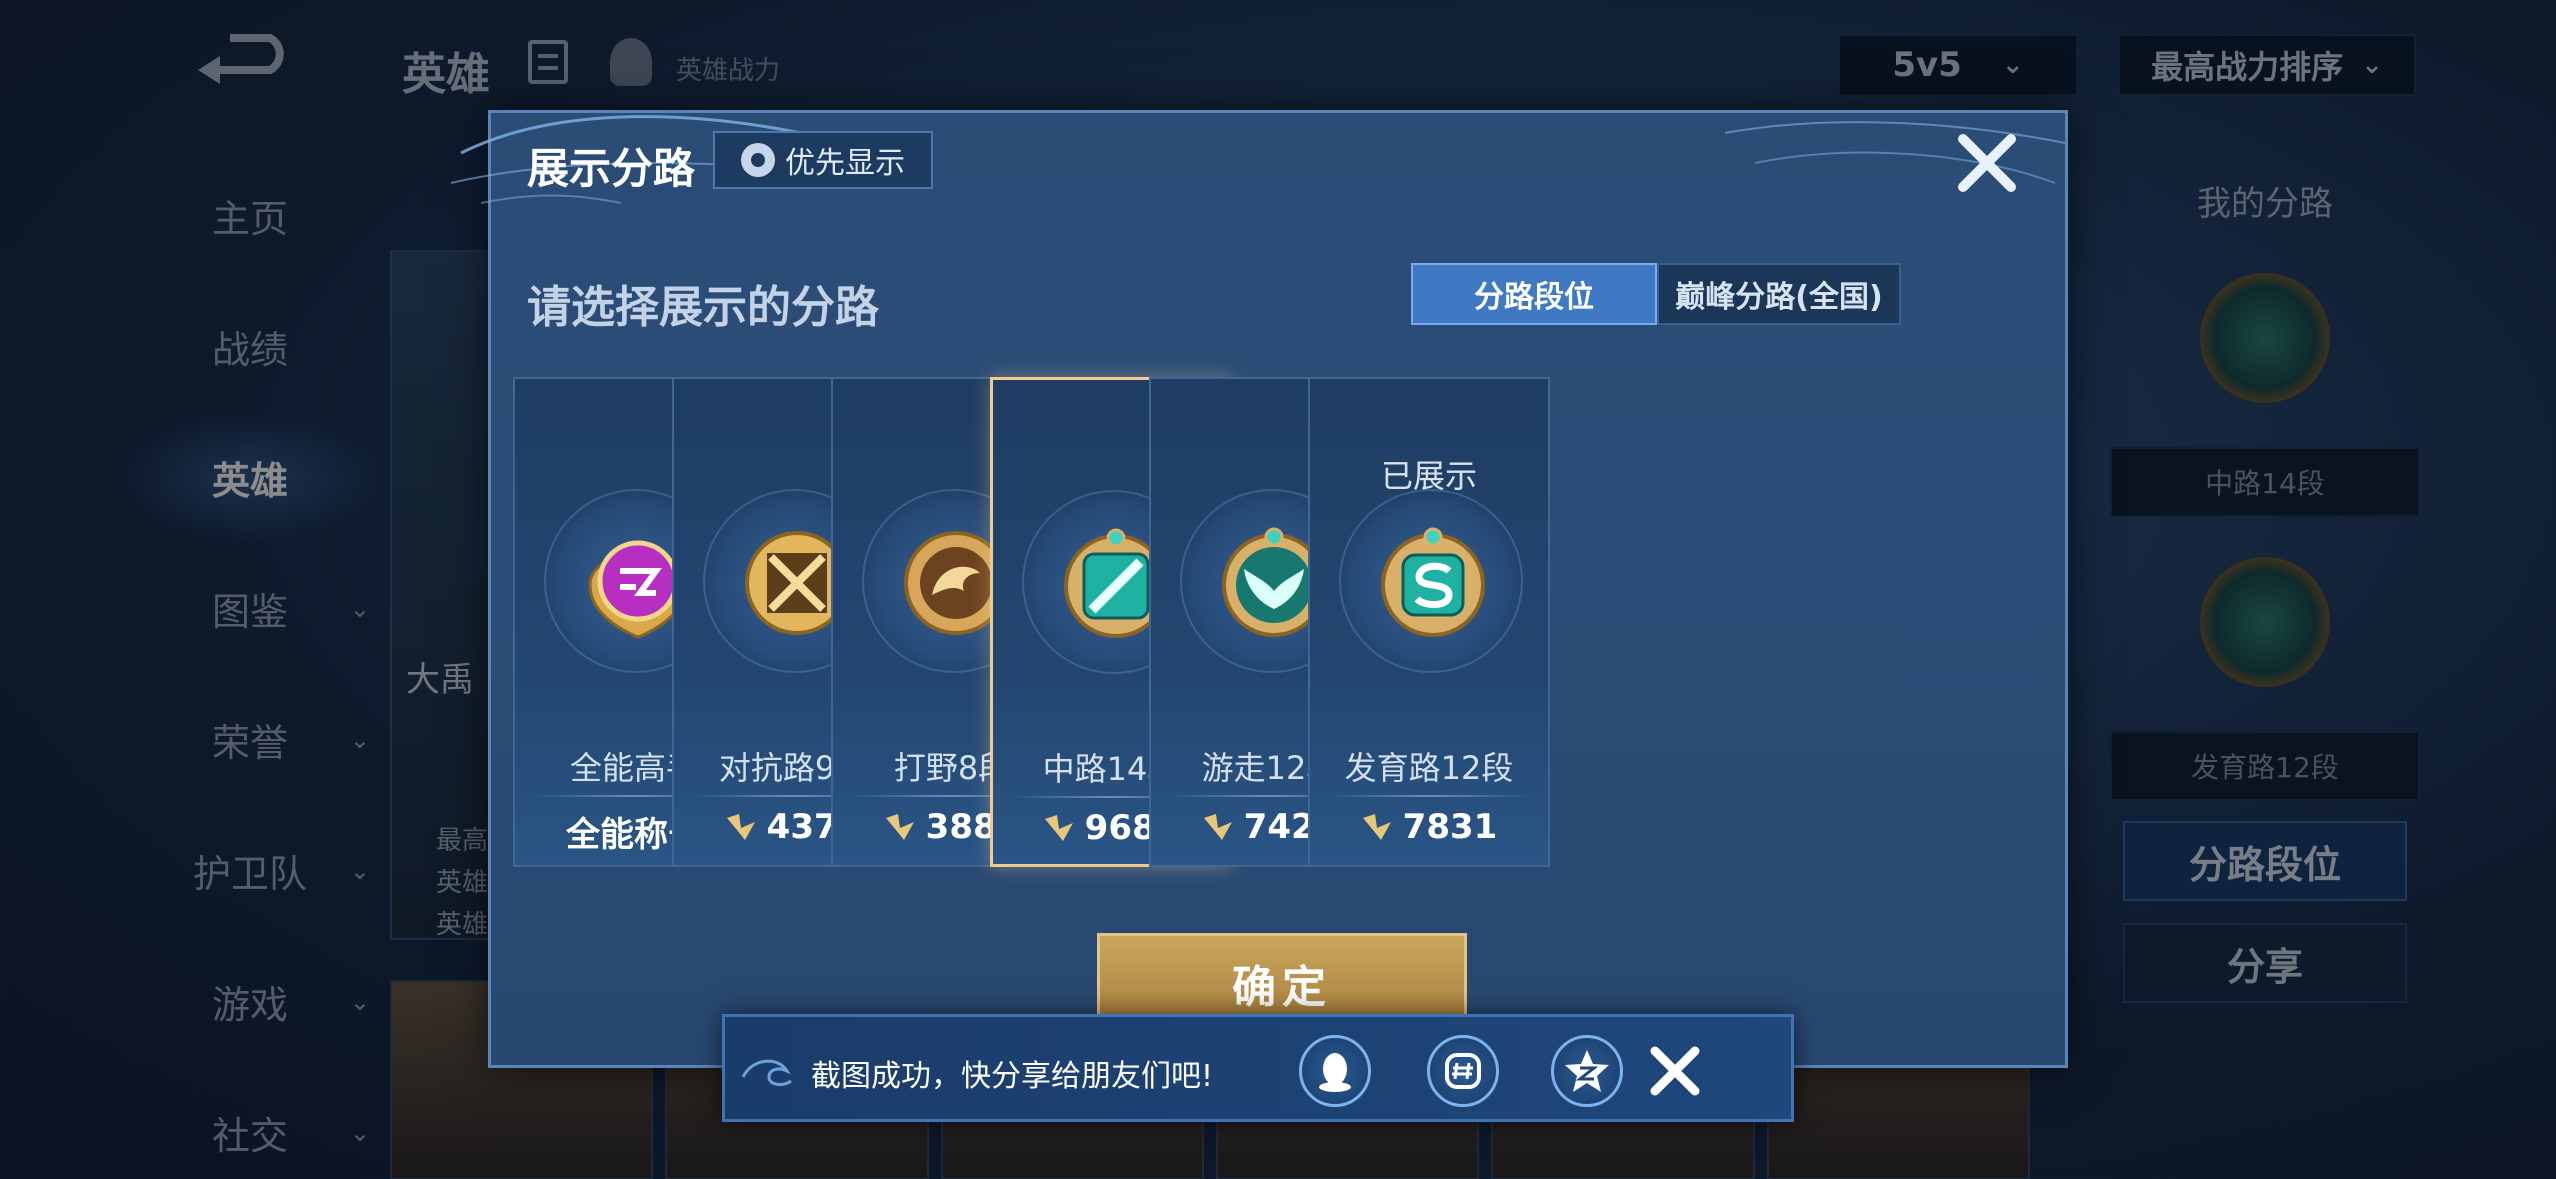 The height and width of the screenshot is (1179, 2556). I want to click on sidebar-item-label: 社交, so click(249, 1136).